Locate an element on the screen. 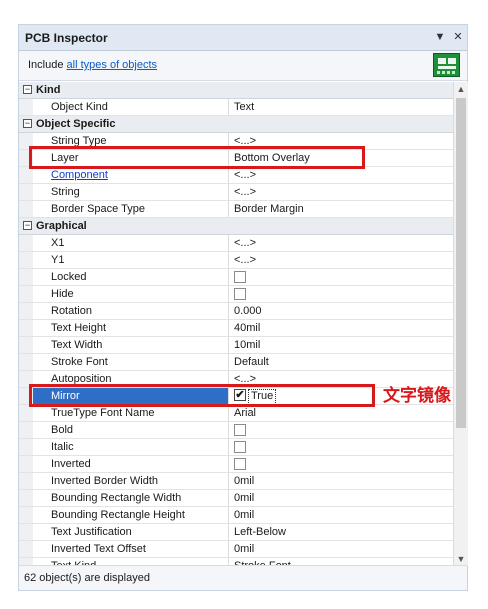 This screenshot has width=488, height=609. property-row: Text Width 10mil is located at coordinates (236, 345).